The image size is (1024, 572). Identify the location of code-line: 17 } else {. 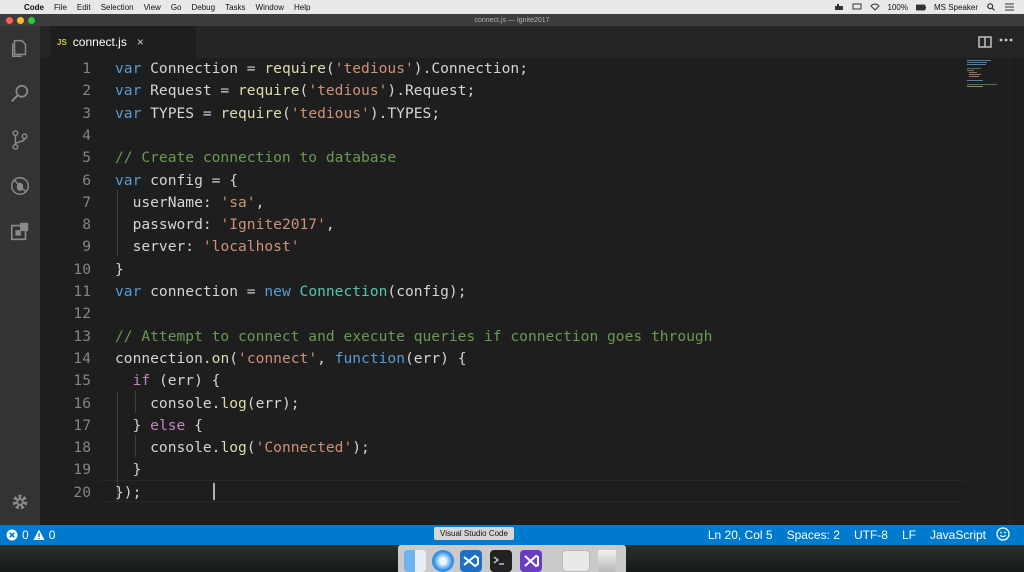
(502, 426).